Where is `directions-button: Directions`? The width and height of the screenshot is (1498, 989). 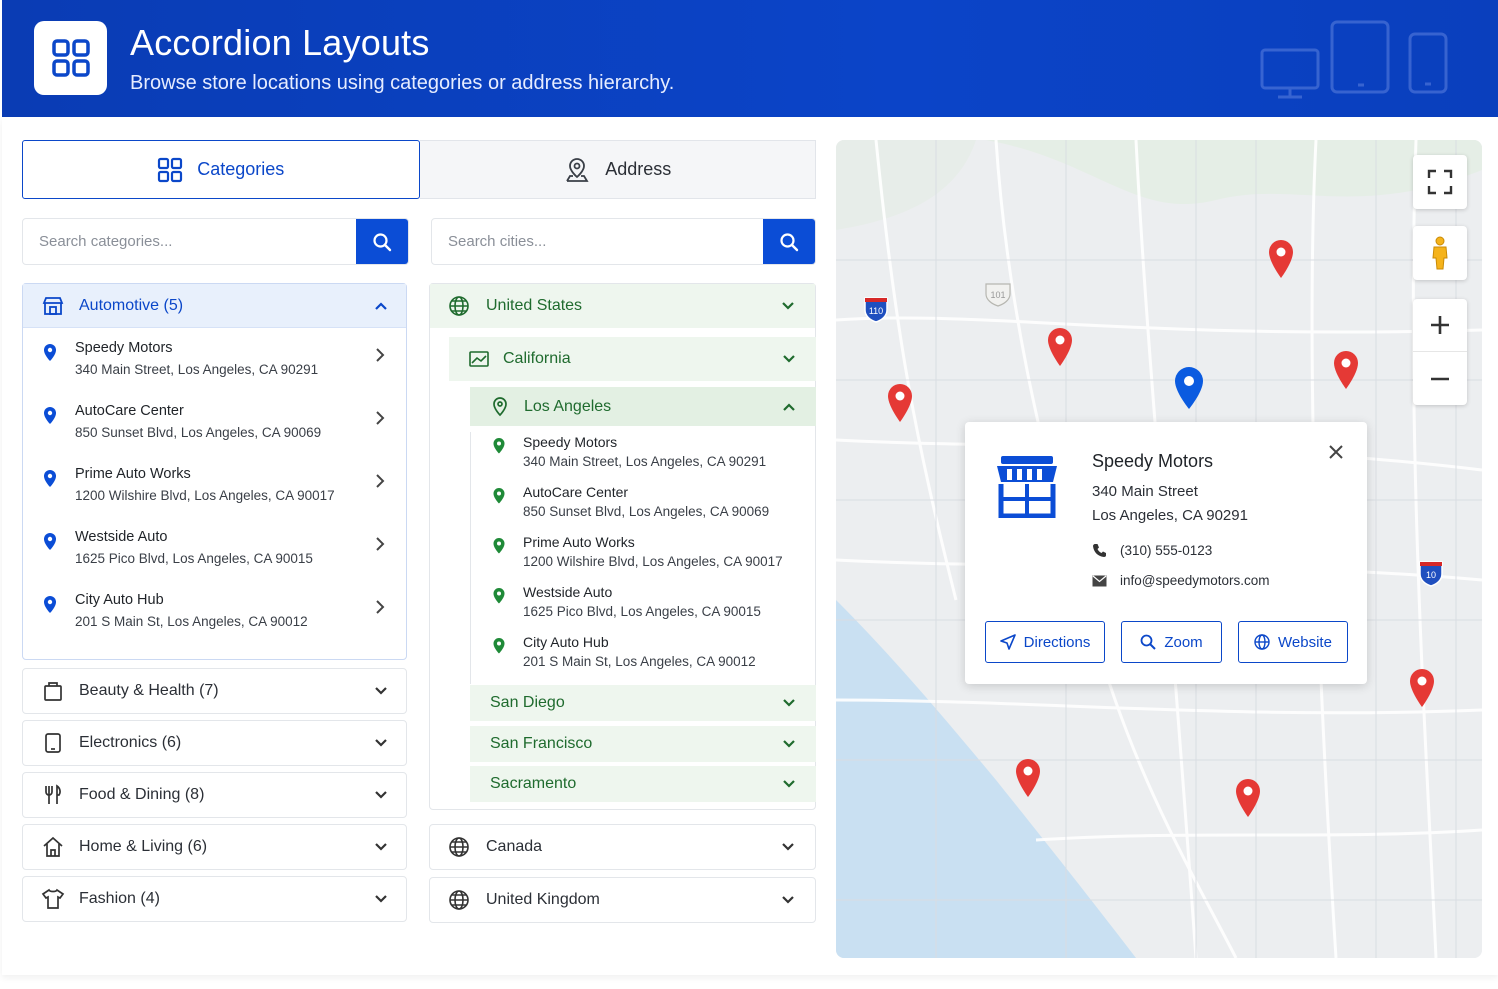
directions-button: Directions is located at coordinates (1045, 642).